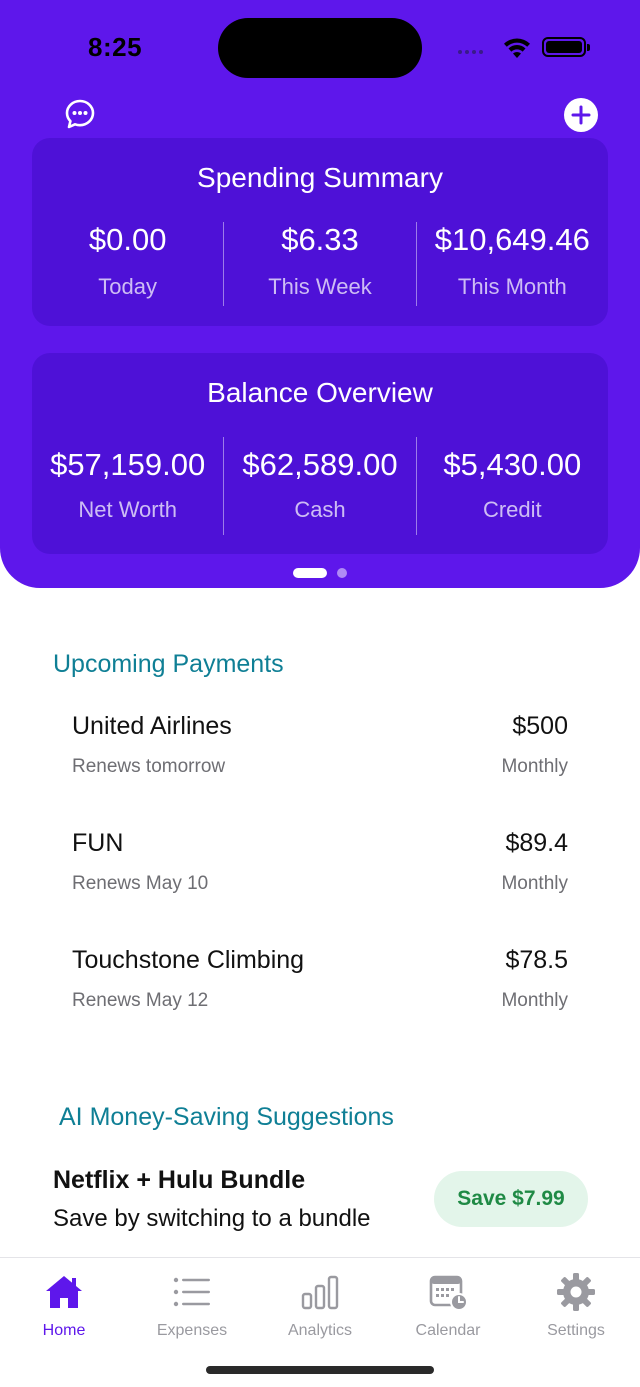 This screenshot has height=1387, width=640. Describe the element at coordinates (115, 47) in the screenshot. I see `status-time: 8:25` at that location.